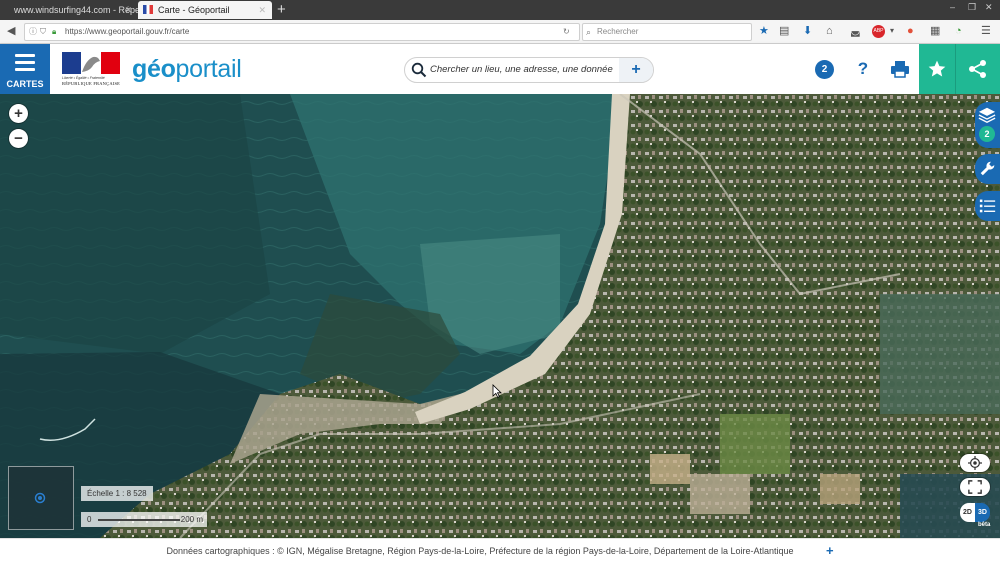  What do you see at coordinates (566, 32) in the screenshot?
I see `reload-icon: ↻` at bounding box center [566, 32].